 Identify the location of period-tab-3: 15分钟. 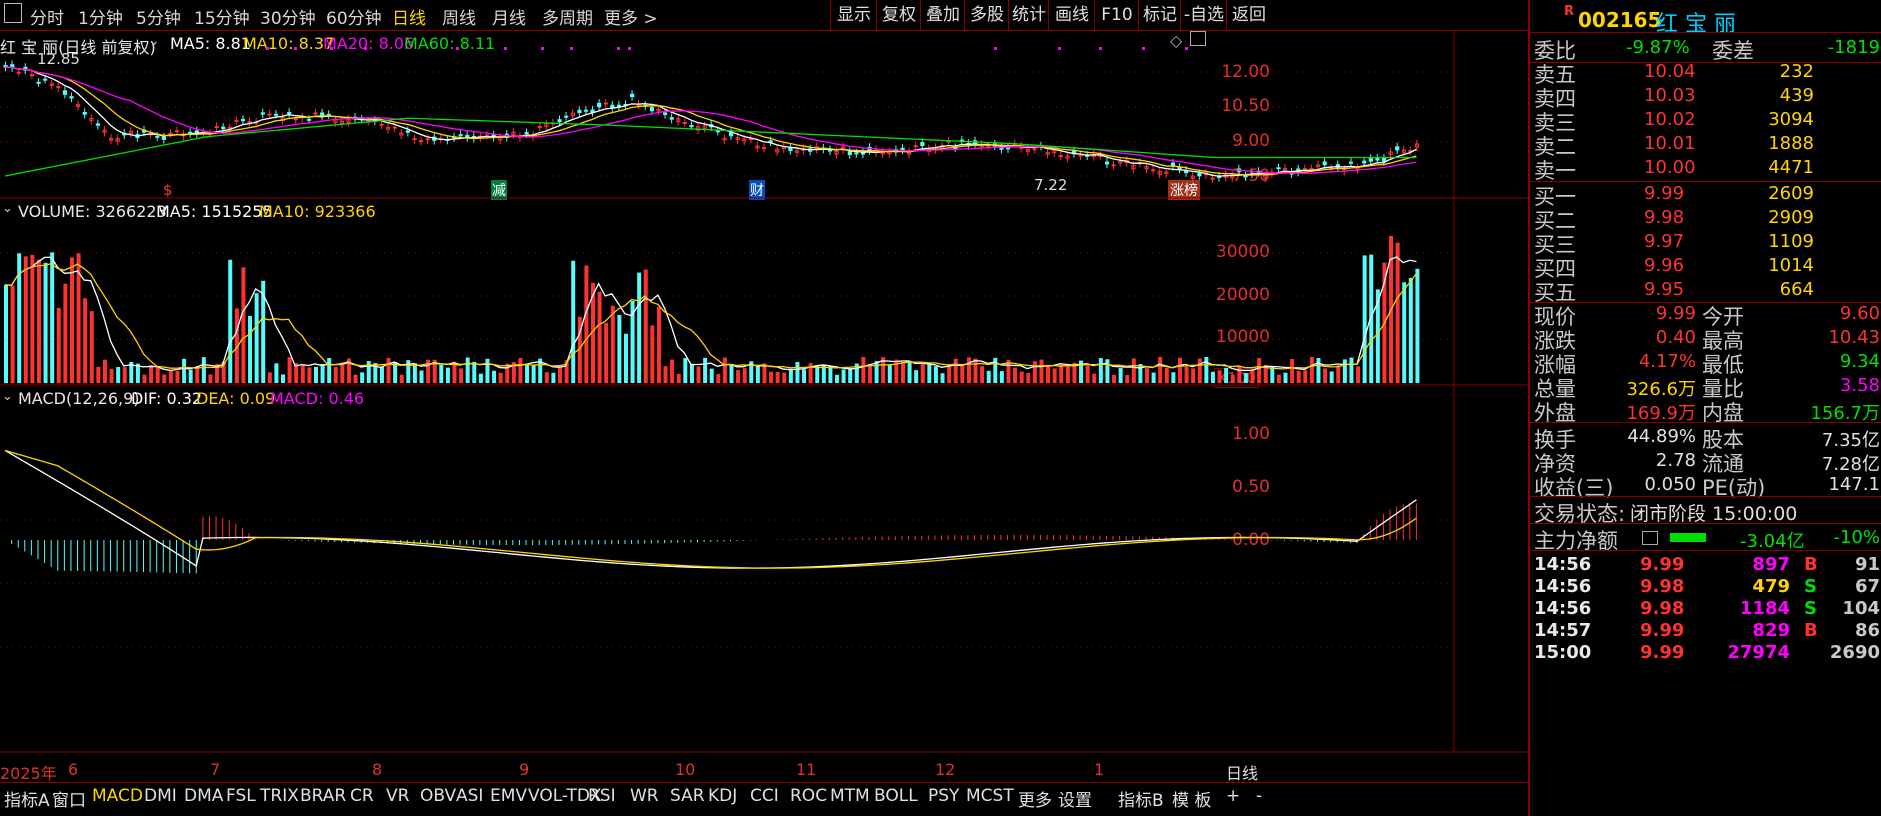
(222, 16).